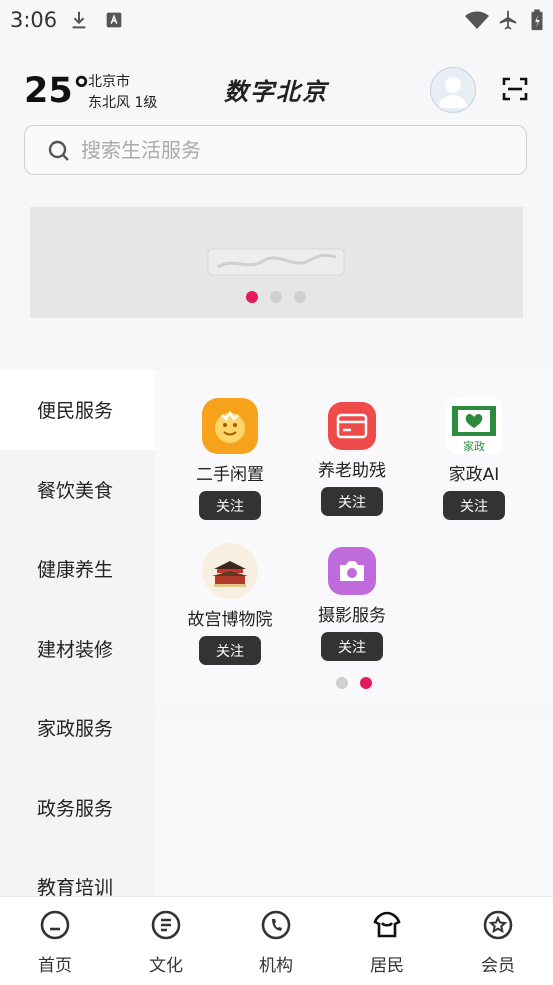  What do you see at coordinates (537, 20) in the screenshot?
I see `battery-icon` at bounding box center [537, 20].